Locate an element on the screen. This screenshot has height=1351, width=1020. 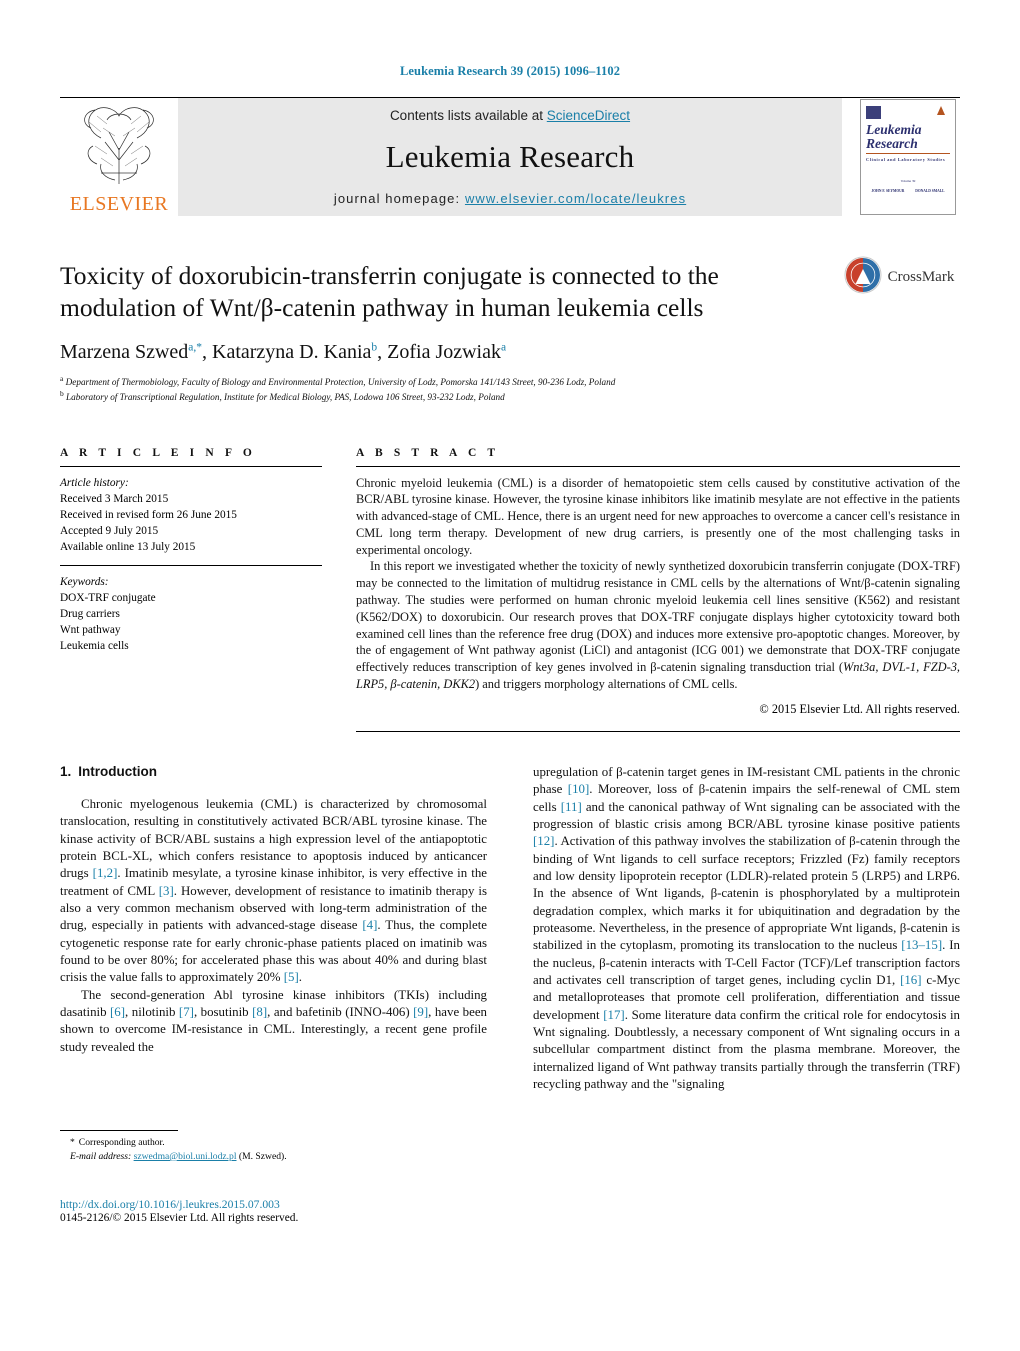
citation-ref: [7] is located at coordinates (186, 1012).